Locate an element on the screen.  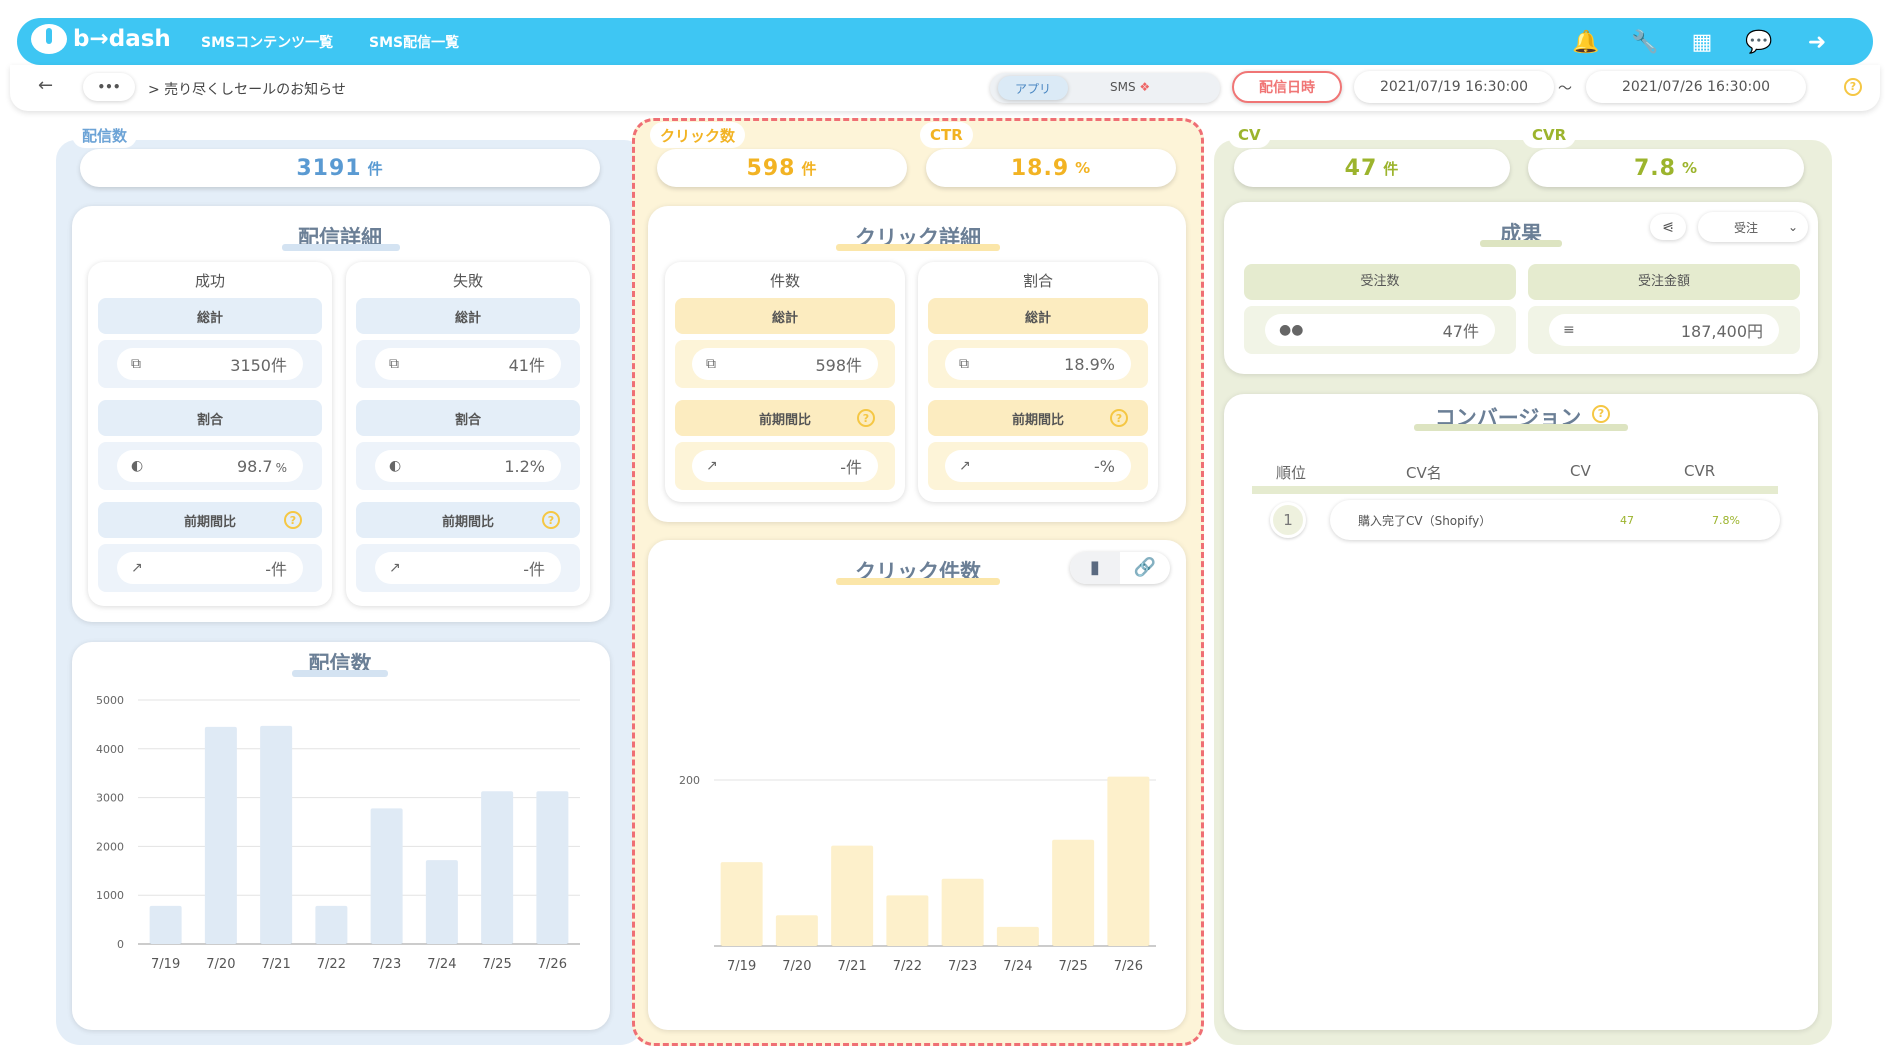
result-select: 受注 ⌄ is located at coordinates (1753, 227).